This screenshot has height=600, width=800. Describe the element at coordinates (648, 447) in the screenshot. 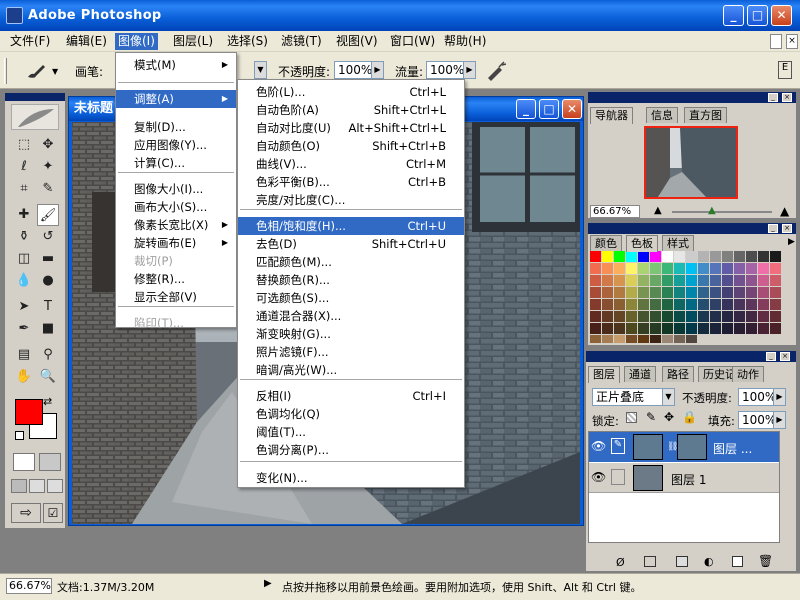

I see `layer-thumbnail` at that location.